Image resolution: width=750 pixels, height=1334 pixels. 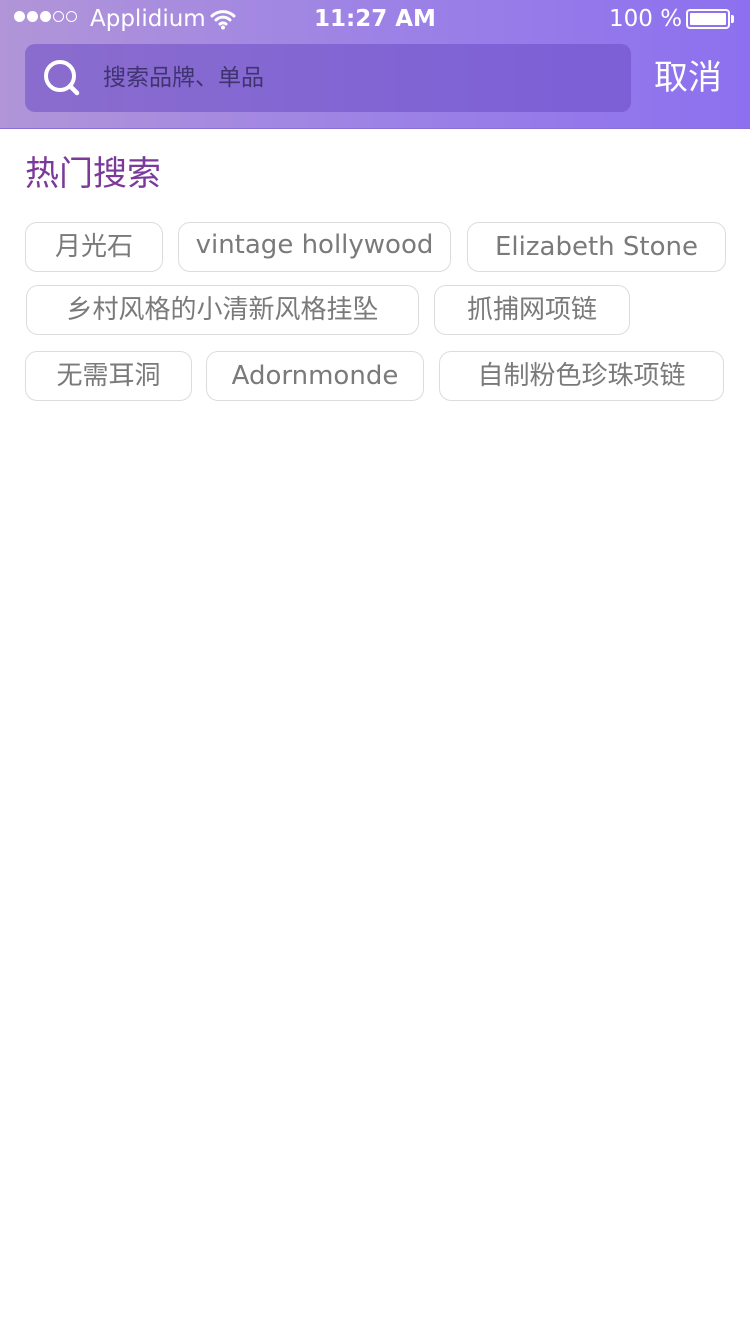 I want to click on status-bar: Applidium 11:27 AM 100 %, so click(x=375, y=20).